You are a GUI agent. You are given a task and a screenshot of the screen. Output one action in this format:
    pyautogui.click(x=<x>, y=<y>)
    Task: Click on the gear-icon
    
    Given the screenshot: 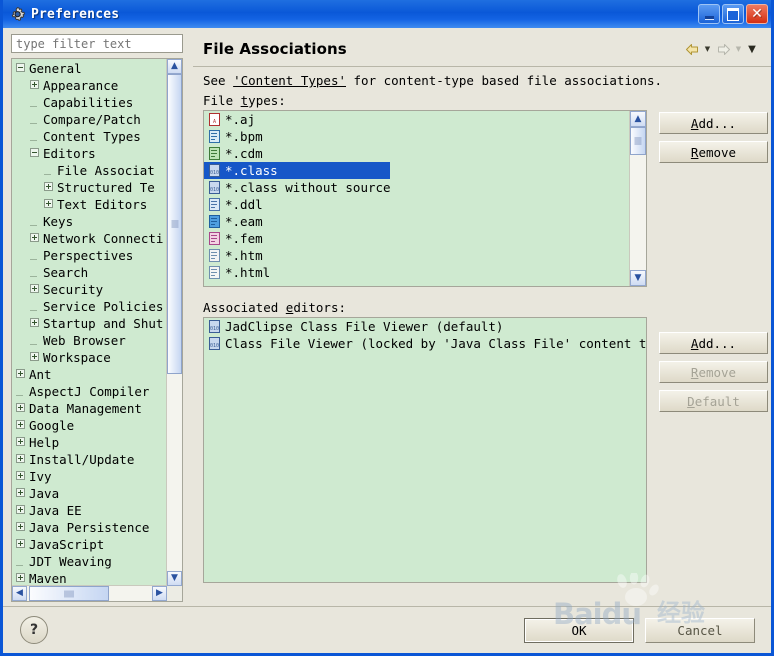 What is the action you would take?
    pyautogui.click(x=17, y=14)
    